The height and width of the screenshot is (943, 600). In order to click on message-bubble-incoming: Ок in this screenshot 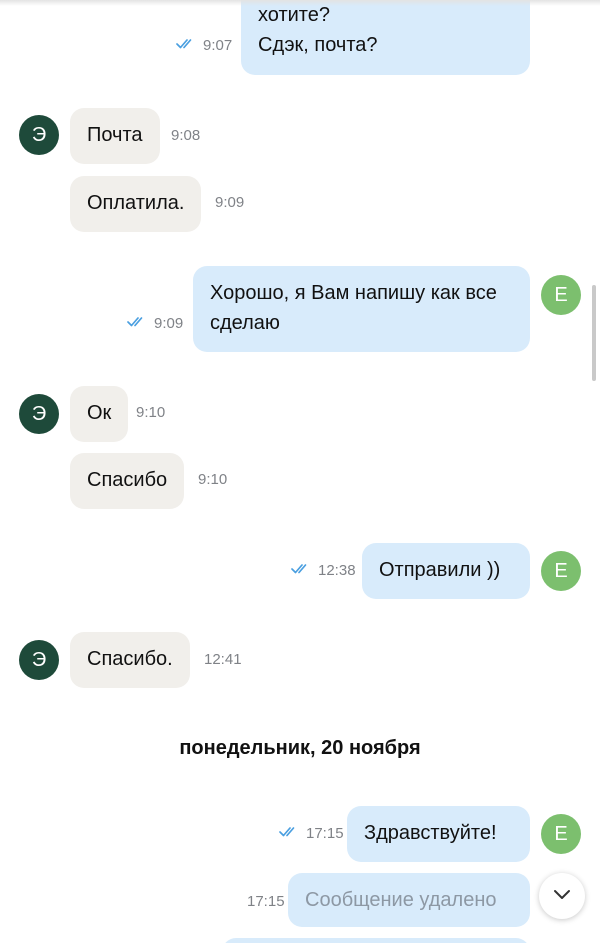, I will do `click(99, 414)`.